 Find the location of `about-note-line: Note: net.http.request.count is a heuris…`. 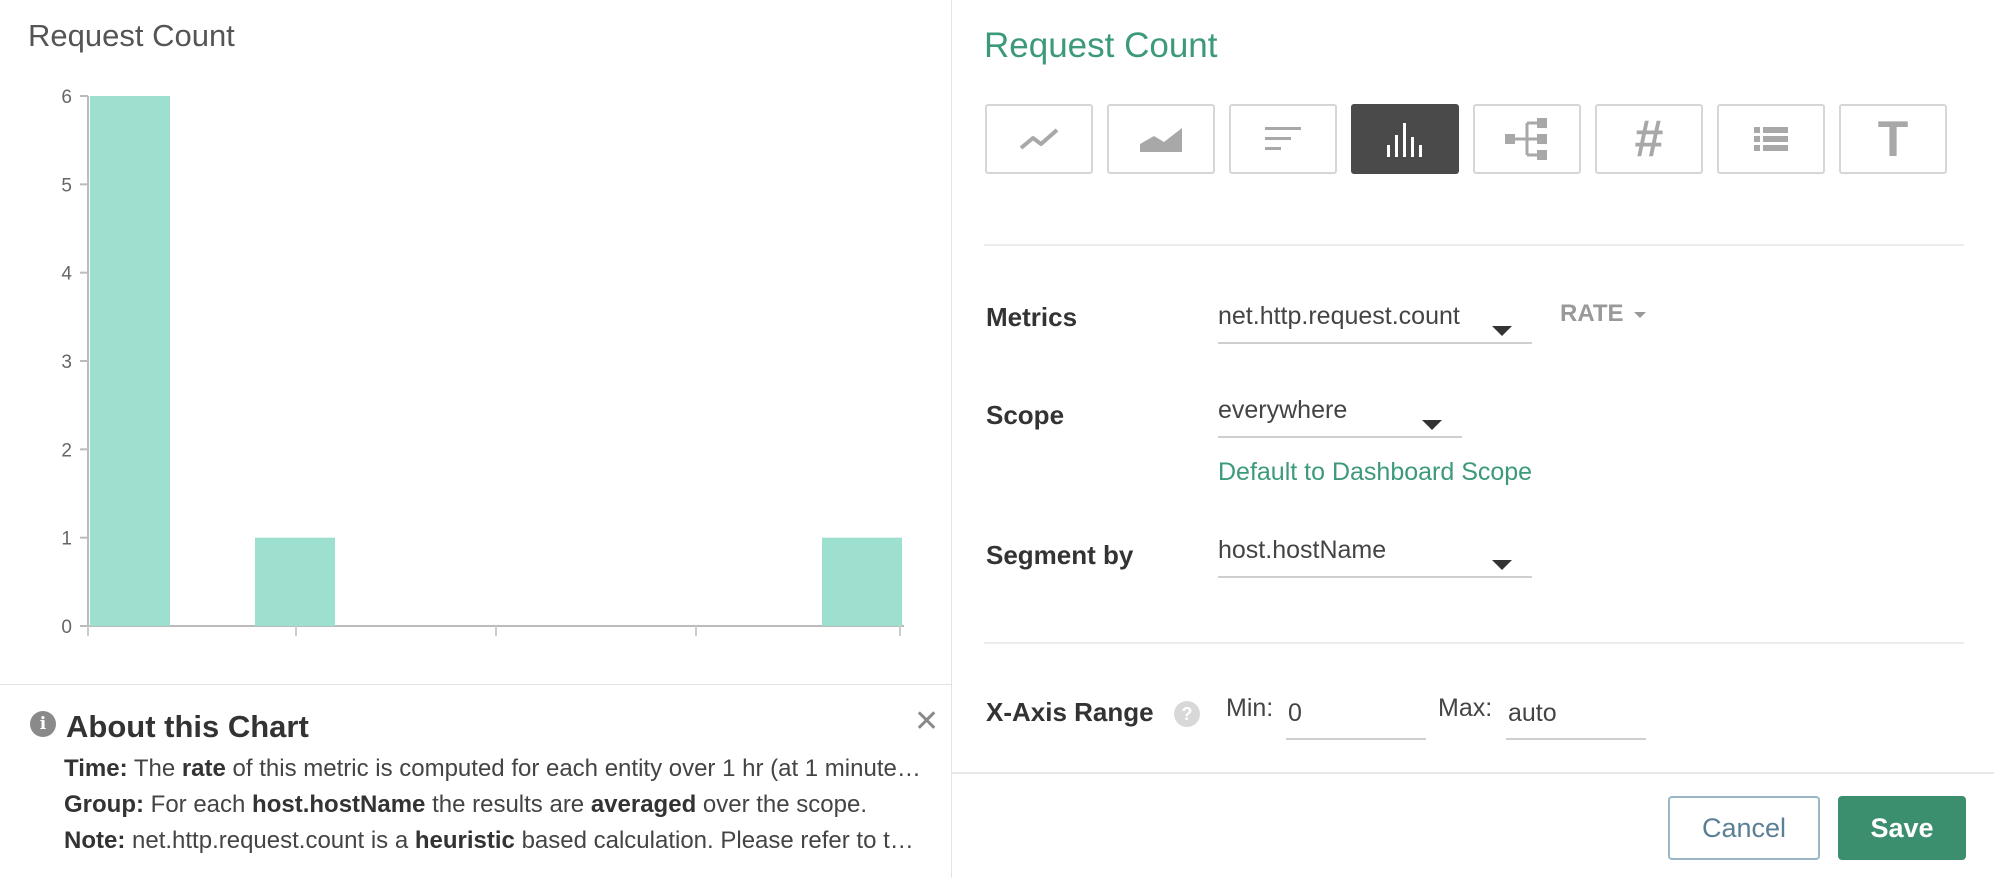

about-note-line: Note: net.http.request.count is a heuris… is located at coordinates (493, 841).